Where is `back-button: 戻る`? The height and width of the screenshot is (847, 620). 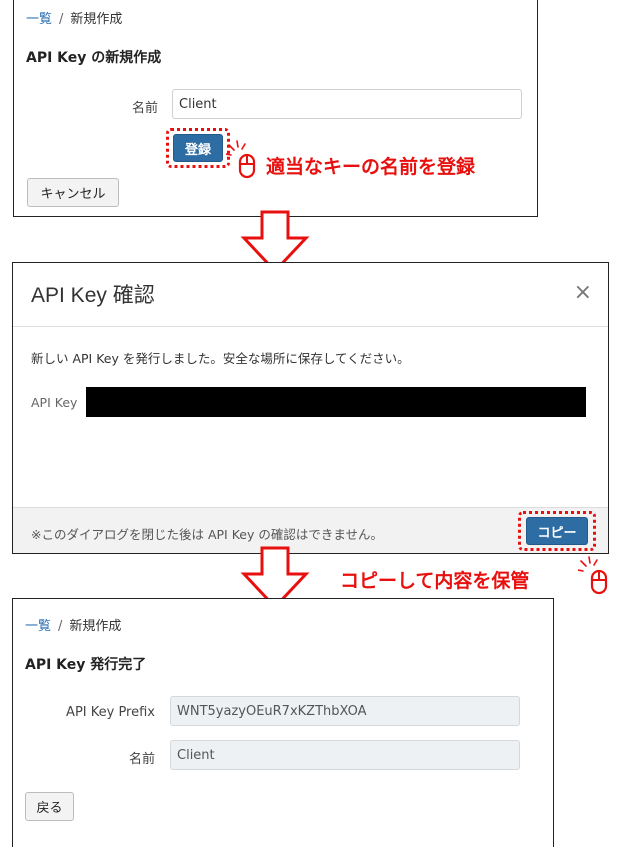 back-button: 戻る is located at coordinates (49, 806).